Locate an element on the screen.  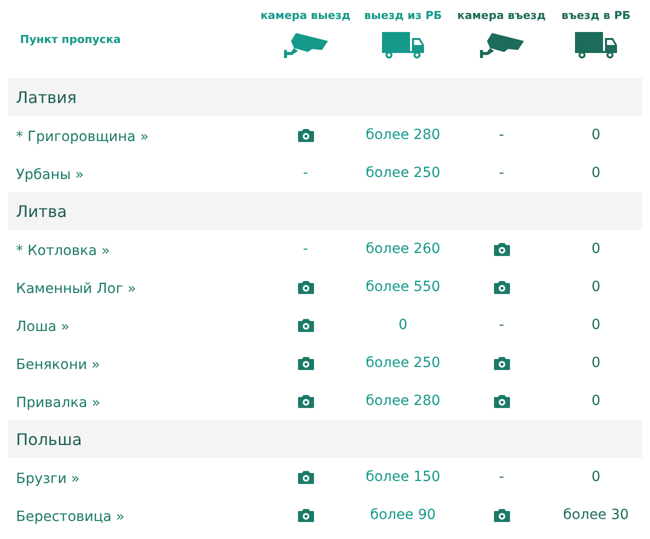
column-header: Пункт пропуска is located at coordinates (70, 39).